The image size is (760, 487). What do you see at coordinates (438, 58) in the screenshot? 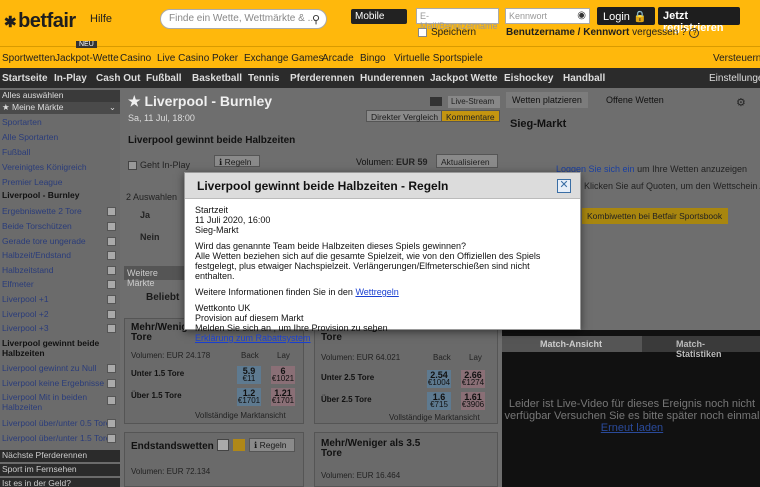
I see `product-virtuelle: Virtuelle Sportspiele` at bounding box center [438, 58].